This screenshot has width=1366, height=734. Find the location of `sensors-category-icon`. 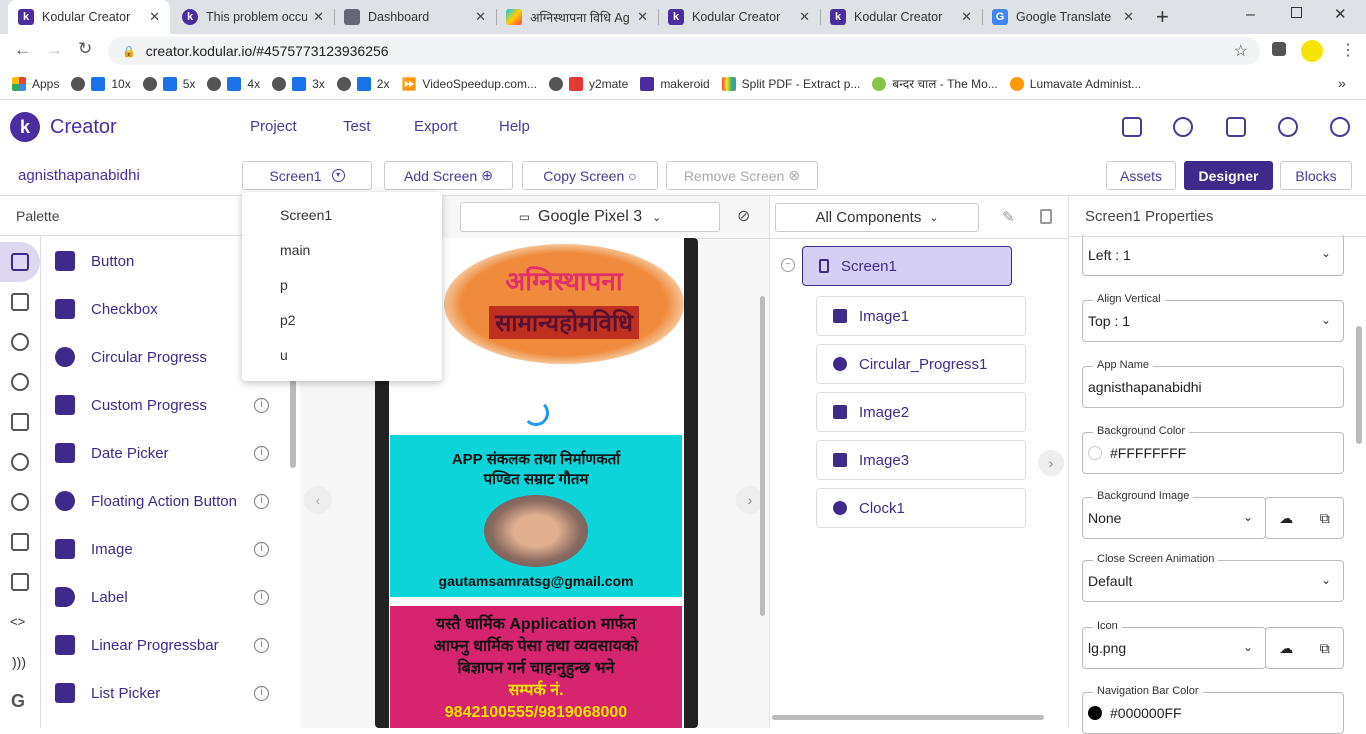

sensors-category-icon is located at coordinates (20, 462).